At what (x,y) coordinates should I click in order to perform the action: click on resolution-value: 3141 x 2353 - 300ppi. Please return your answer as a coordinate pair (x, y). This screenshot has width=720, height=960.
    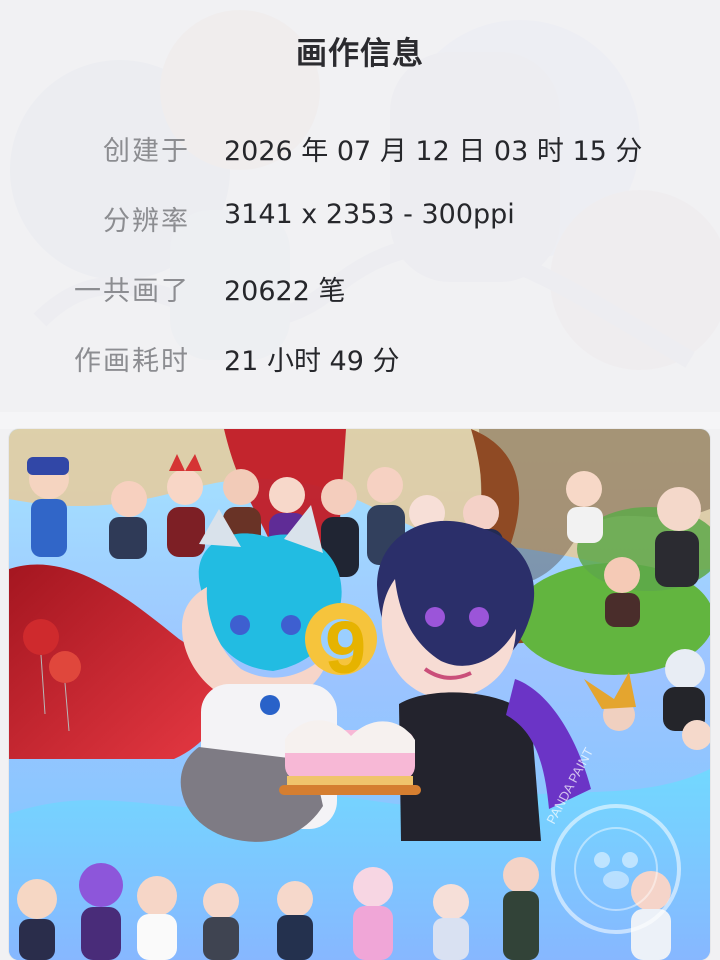
    Looking at the image, I should click on (369, 214).